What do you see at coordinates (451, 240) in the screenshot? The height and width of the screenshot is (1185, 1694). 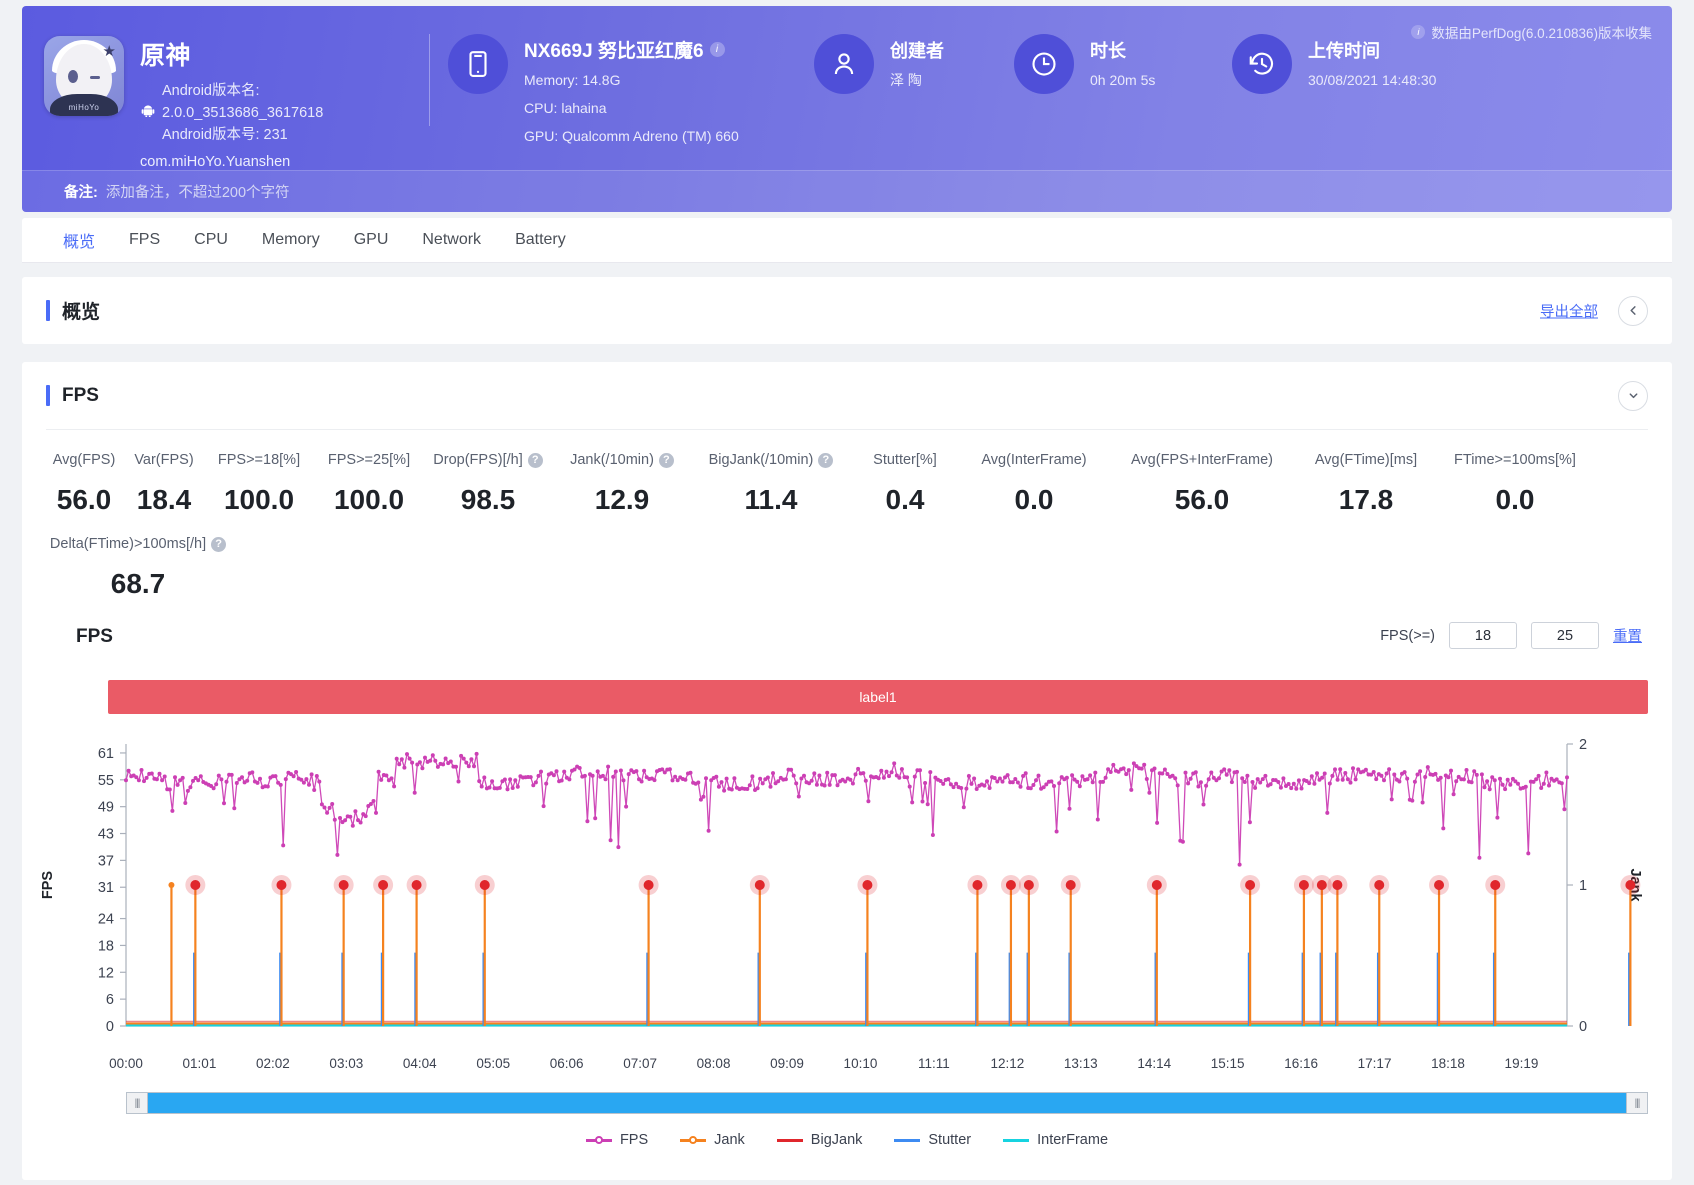 I see `tab-Network: Network` at bounding box center [451, 240].